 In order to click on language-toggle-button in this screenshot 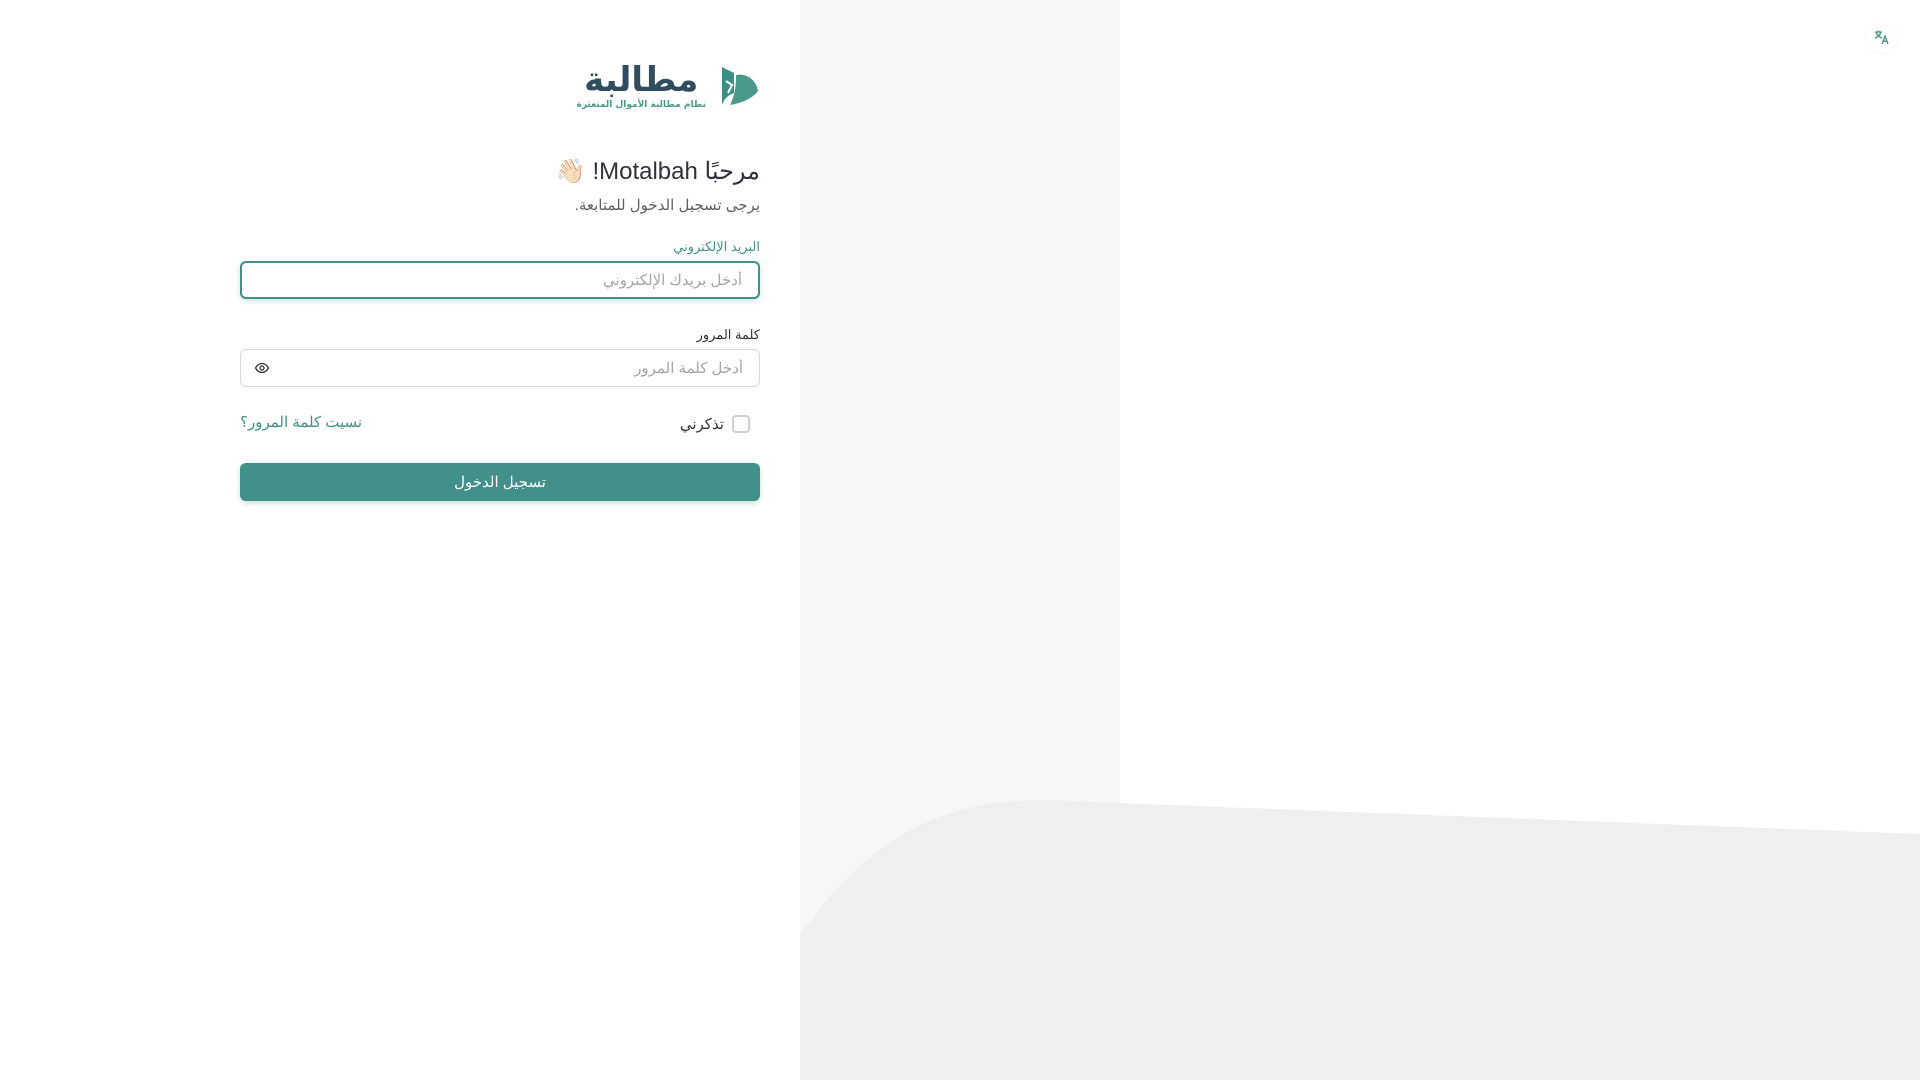, I will do `click(1882, 37)`.